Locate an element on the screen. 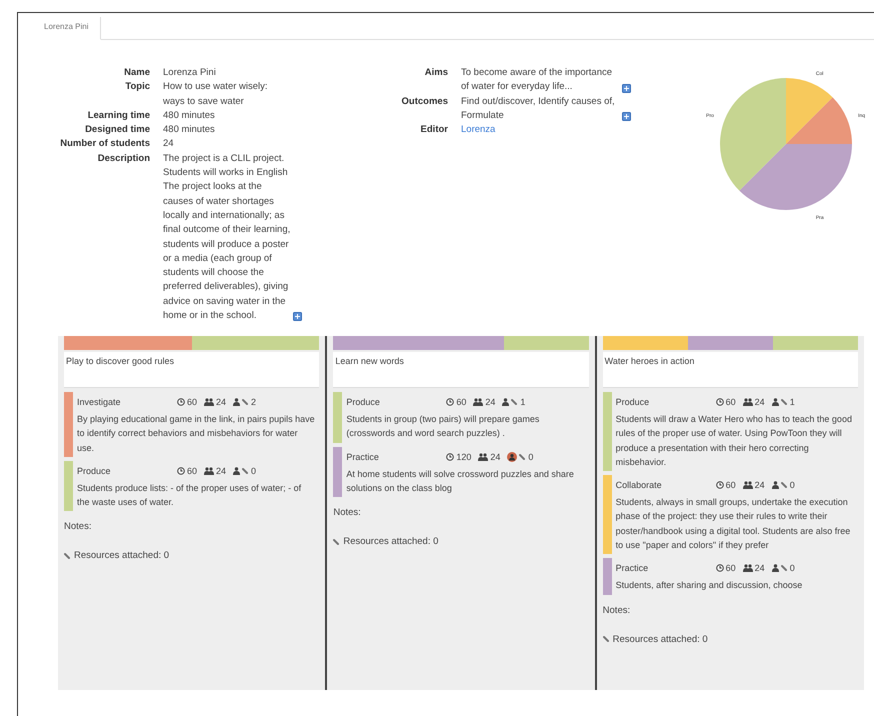 The height and width of the screenshot is (716, 874). tab: Lorenza Pini is located at coordinates (64, 28).